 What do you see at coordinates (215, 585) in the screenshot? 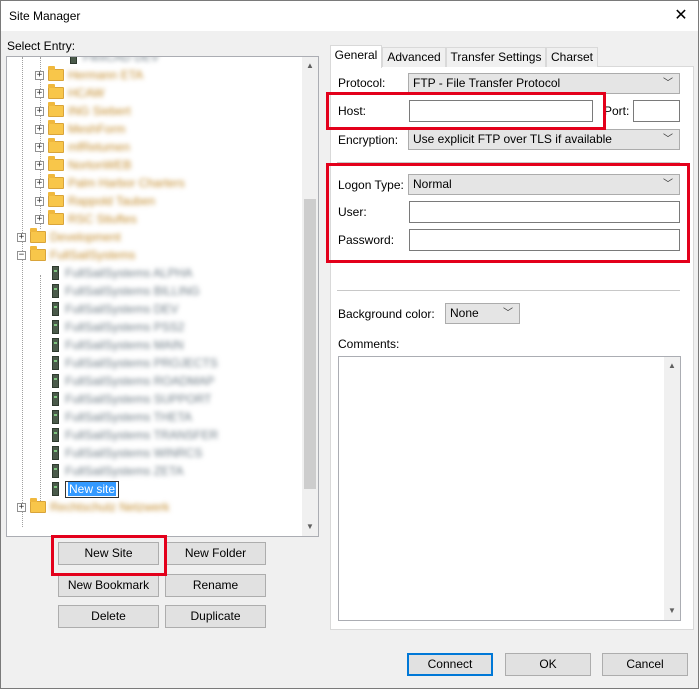
I see `rename-button: Rename` at bounding box center [215, 585].